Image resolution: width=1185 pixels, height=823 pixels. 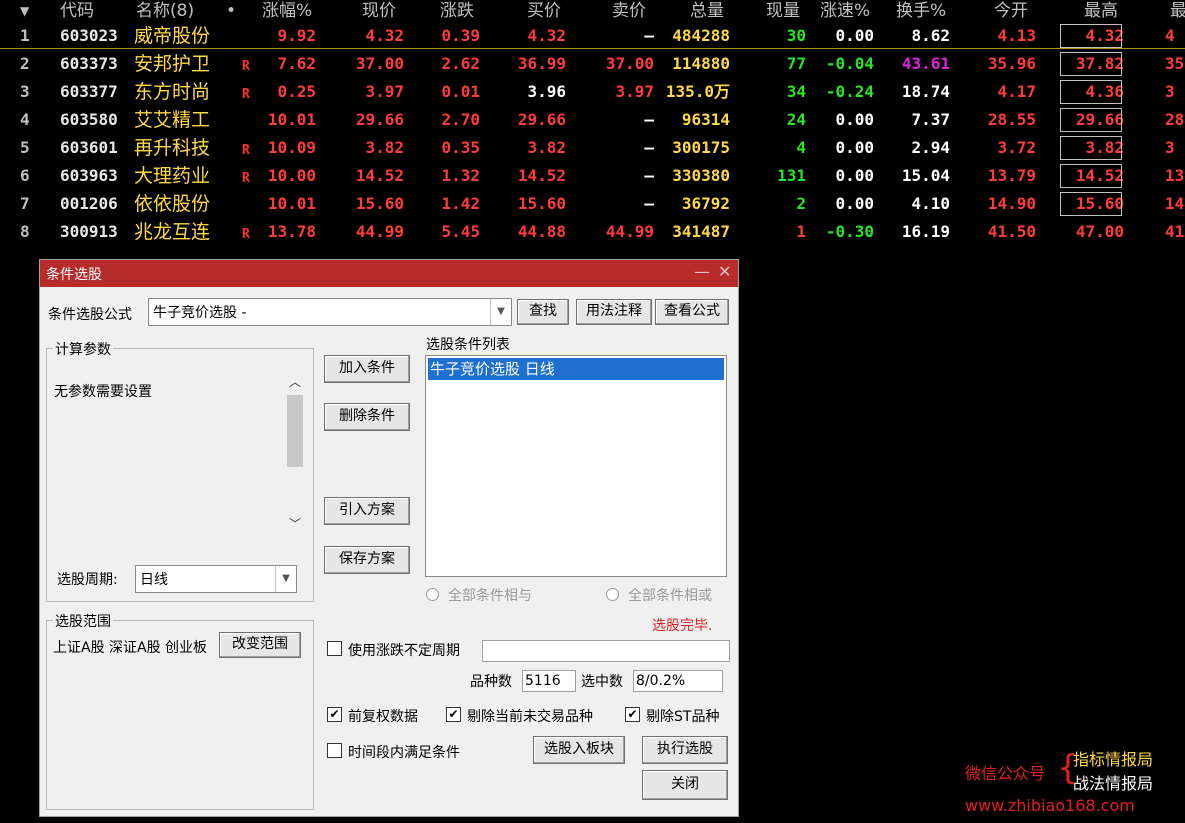 I want to click on cell-vol: 114880, so click(x=701, y=63).